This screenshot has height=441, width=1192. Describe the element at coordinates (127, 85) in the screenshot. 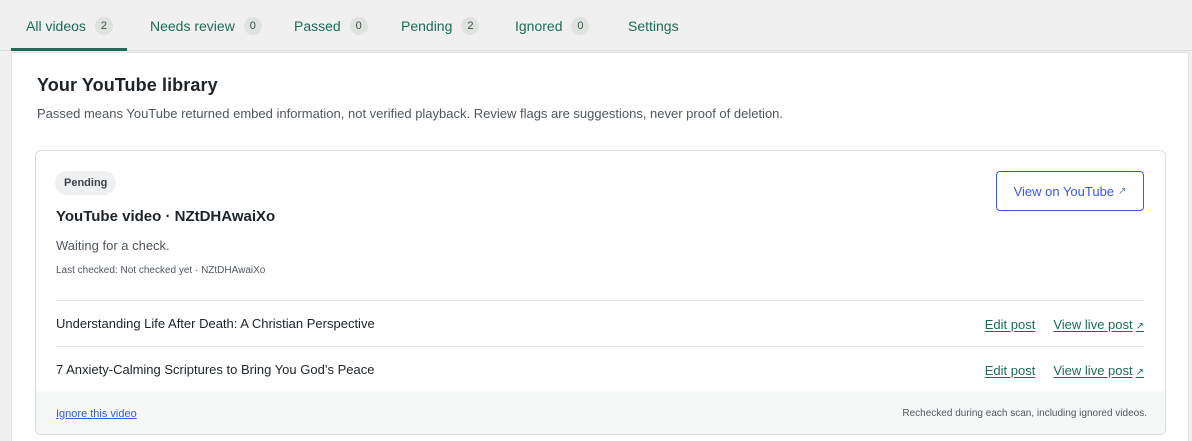

I see `page-title: Your YouTube library` at that location.